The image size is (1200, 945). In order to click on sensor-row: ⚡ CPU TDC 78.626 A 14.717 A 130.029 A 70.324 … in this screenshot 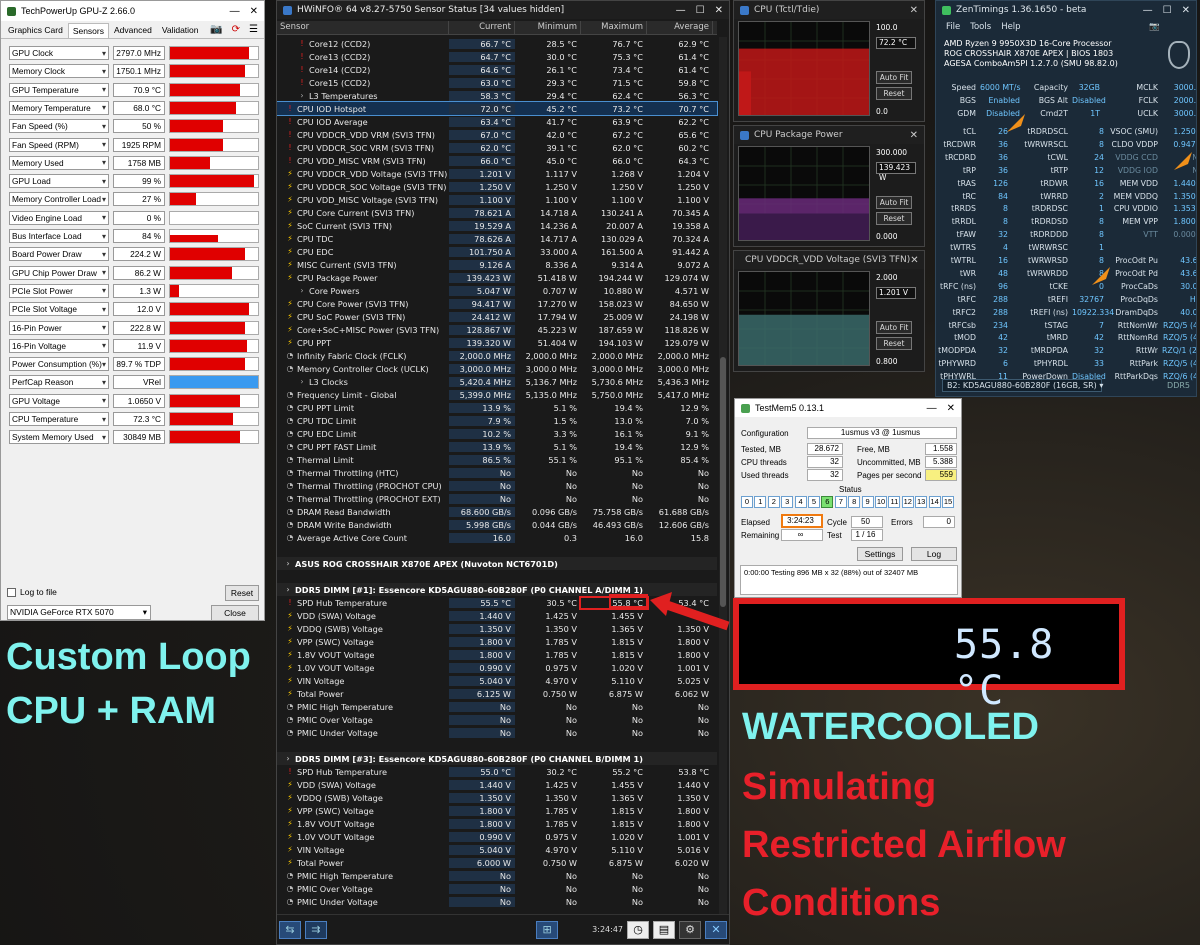, I will do `click(497, 238)`.